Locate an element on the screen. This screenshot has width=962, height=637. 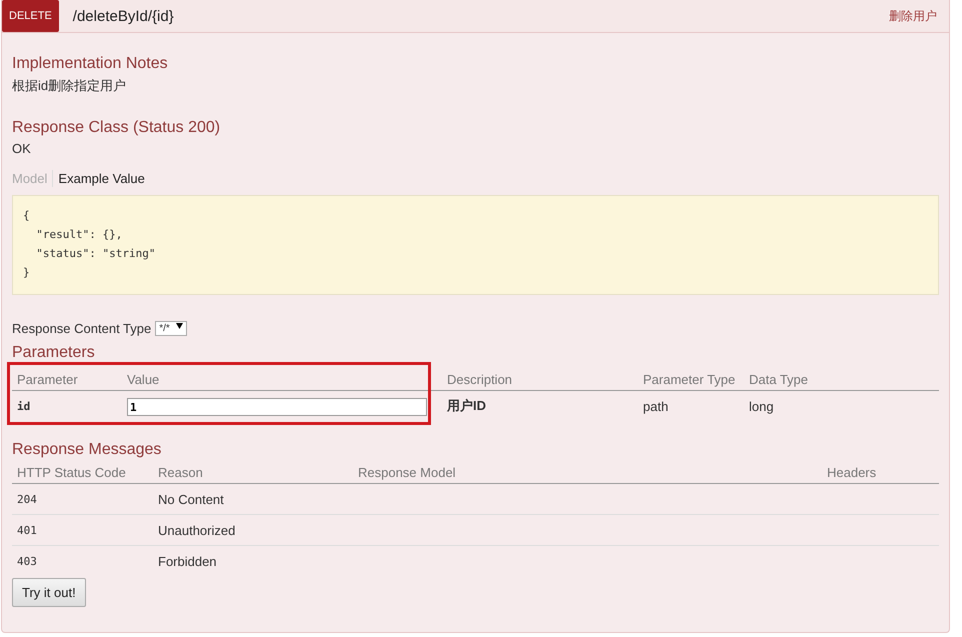
dropdown-arrow-icon is located at coordinates (179, 326).